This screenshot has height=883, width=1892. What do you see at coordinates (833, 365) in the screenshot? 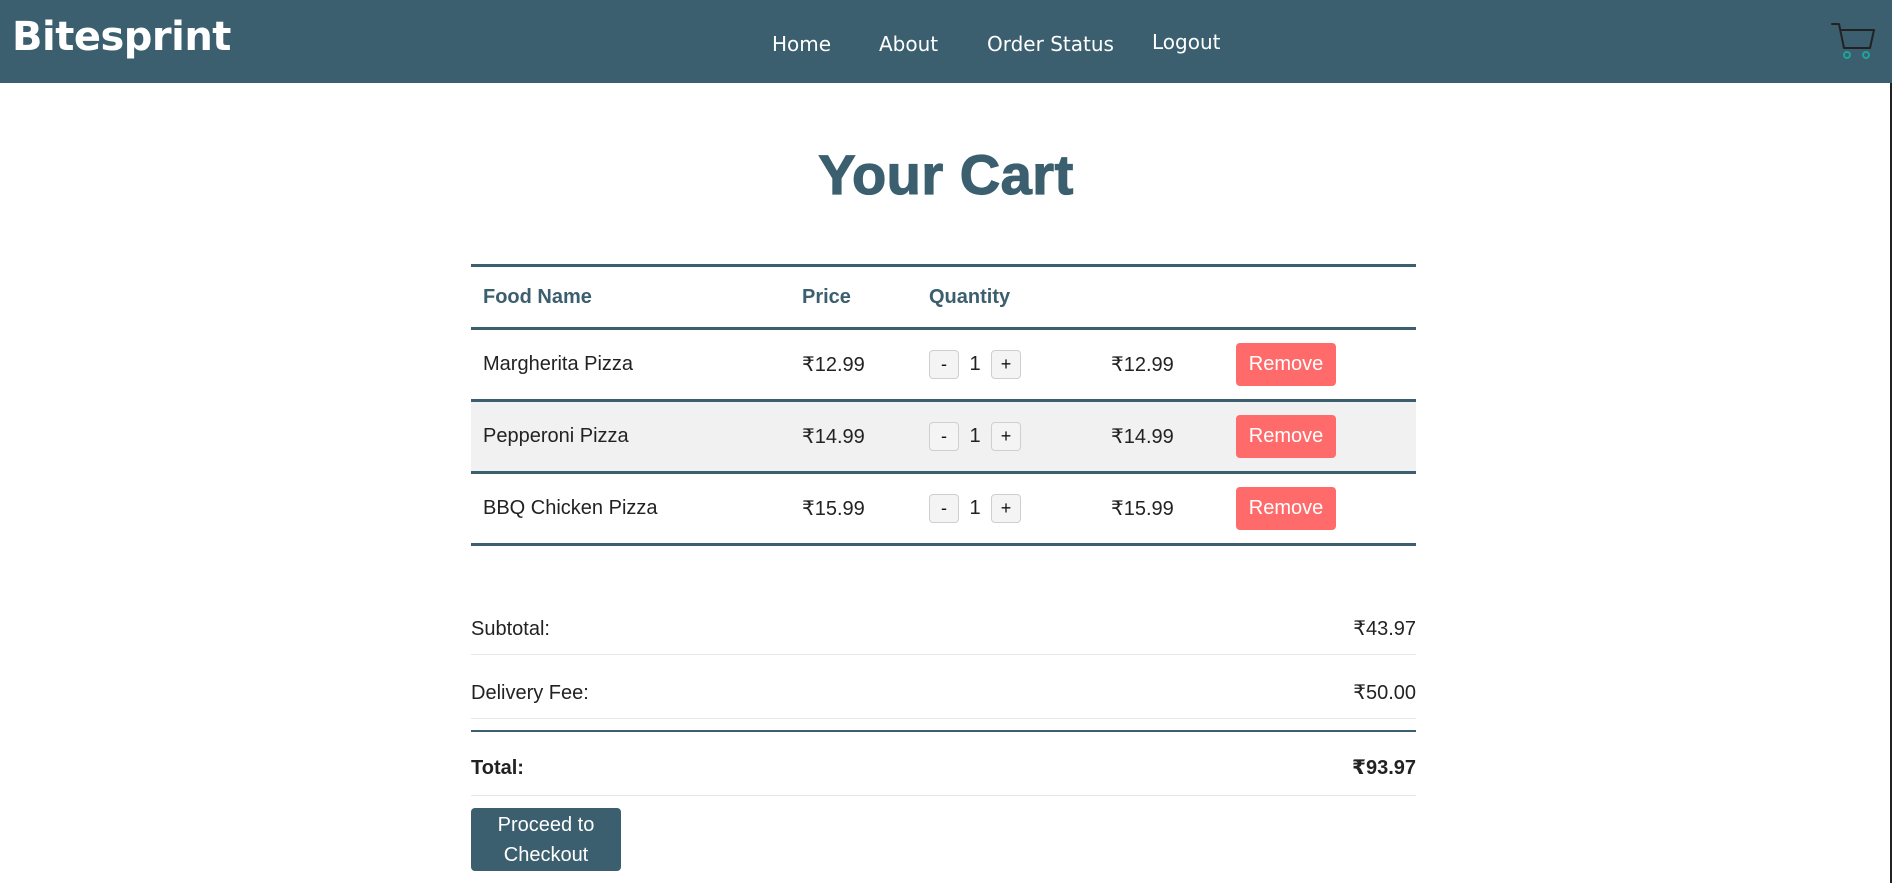
I see `item-price: ₹12.99` at bounding box center [833, 365].